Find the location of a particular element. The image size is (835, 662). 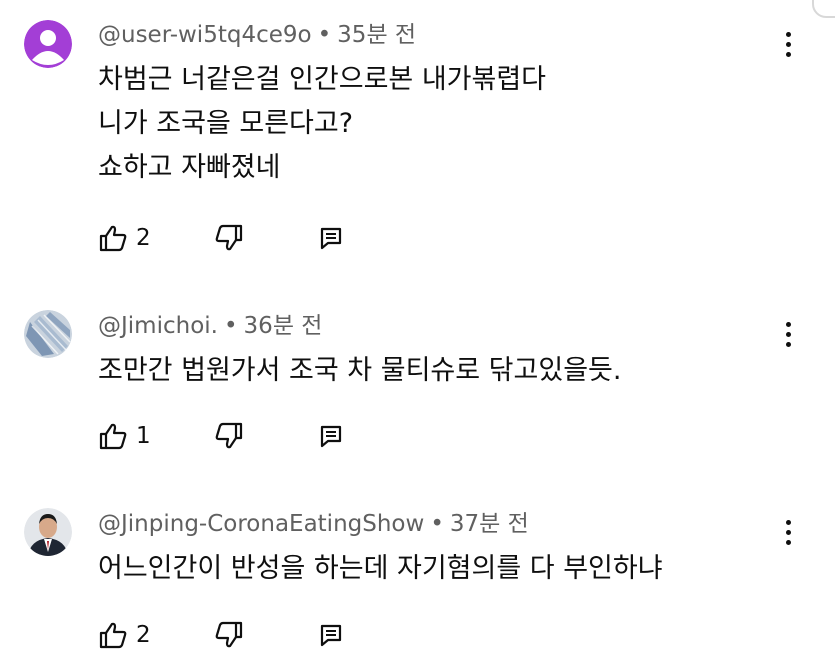

comment-author: @Jinping-CoronaEatingShow is located at coordinates (261, 524).